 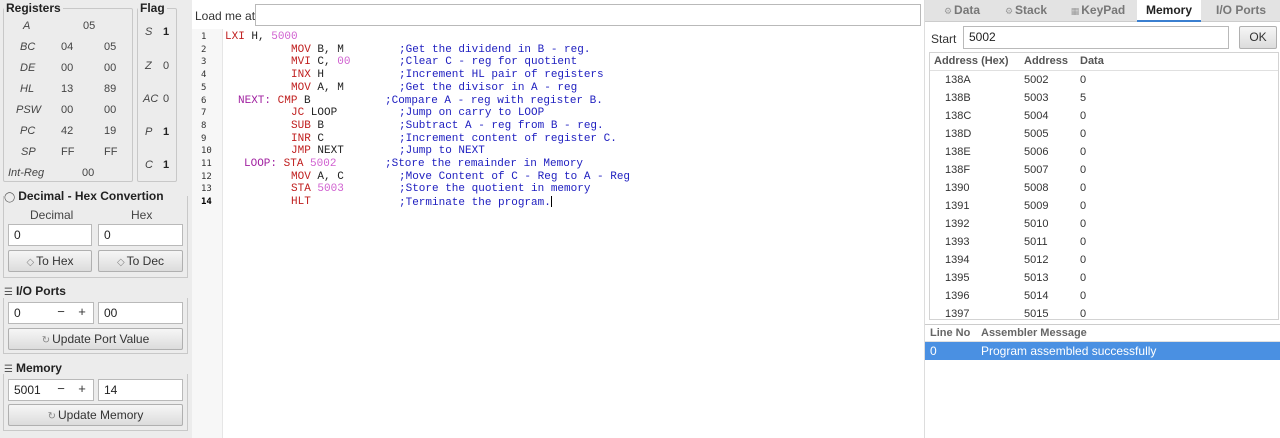 What do you see at coordinates (1169, 11) in the screenshot?
I see `tab-memory: Memory` at bounding box center [1169, 11].